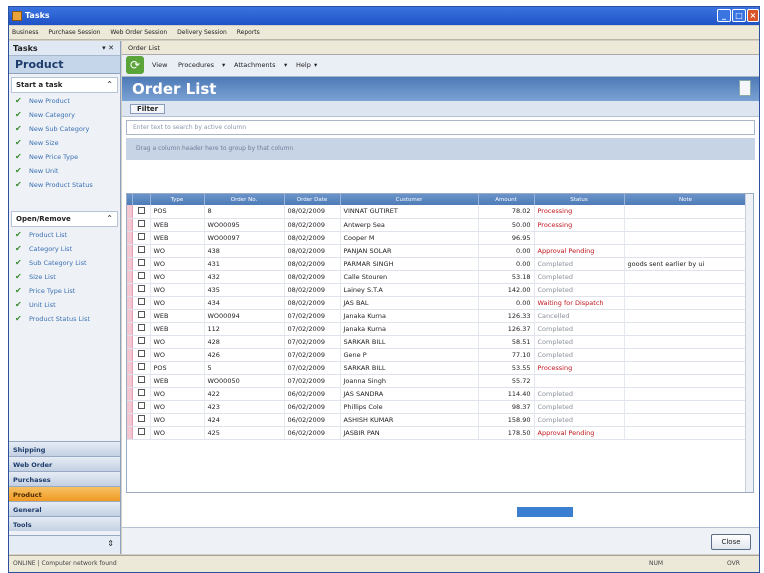 This screenshot has width=764, height=573. Describe the element at coordinates (64, 172) in the screenshot. I see `start-task-item: ✔ New Unit` at that location.